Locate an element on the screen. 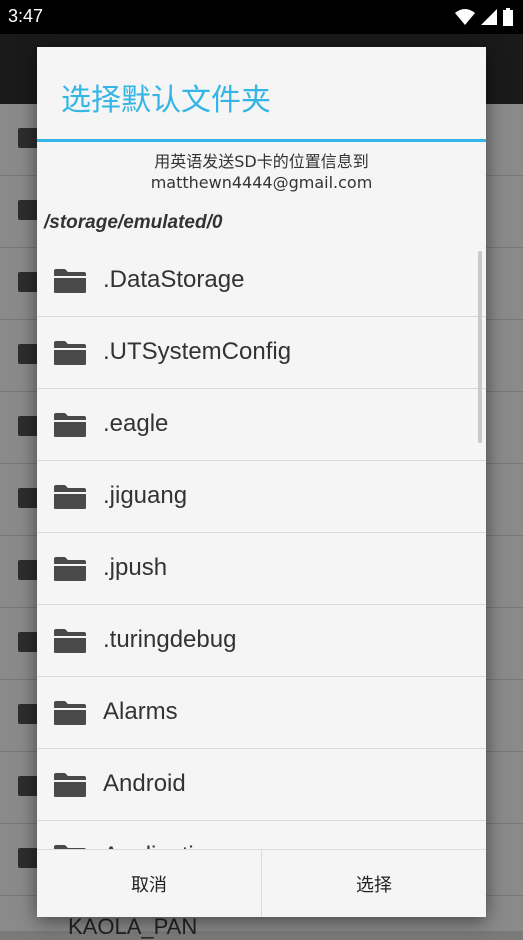 The height and width of the screenshot is (940, 523). scrollbar is located at coordinates (480, 347).